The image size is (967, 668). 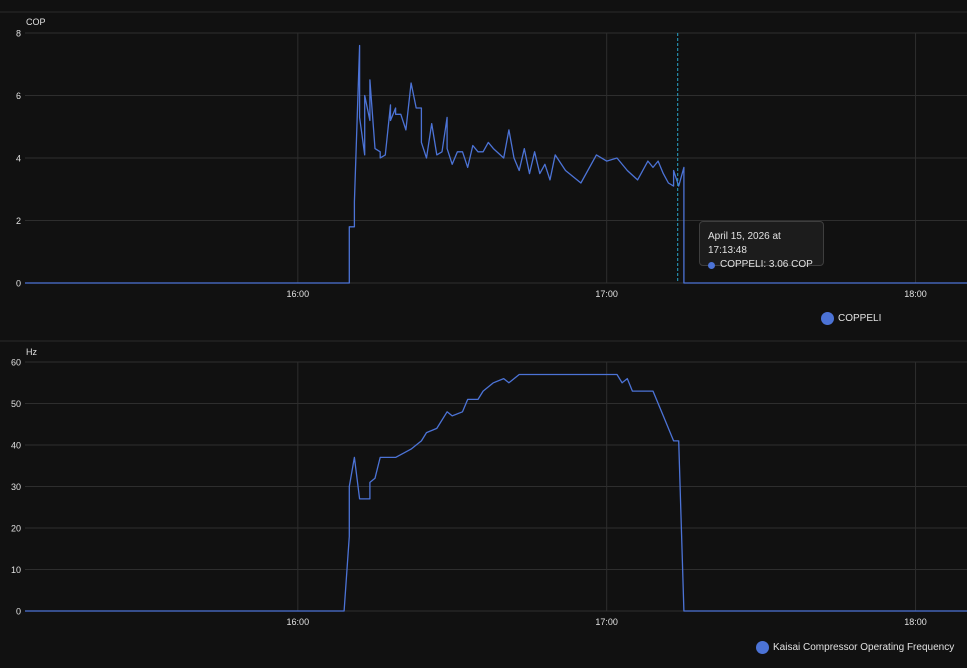 What do you see at coordinates (36, 22) in the screenshot?
I see `y-axis-label: COP` at bounding box center [36, 22].